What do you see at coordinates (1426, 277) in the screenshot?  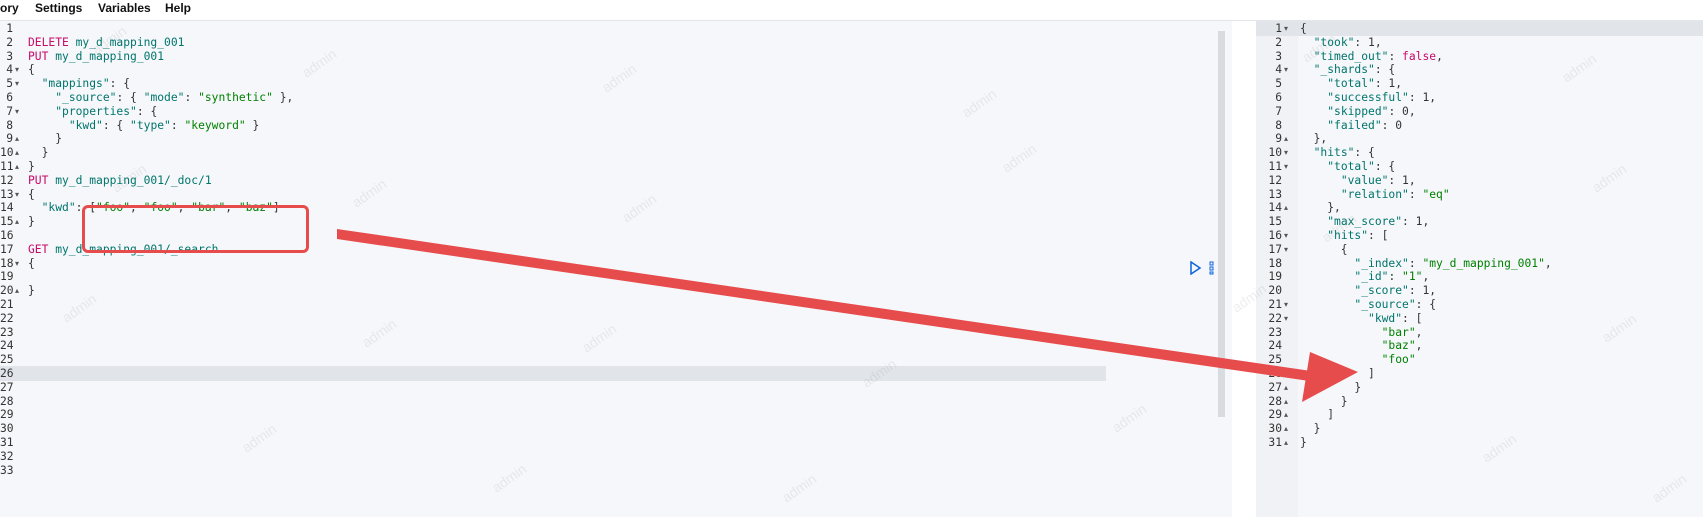 I see `code-token: ,` at bounding box center [1426, 277].